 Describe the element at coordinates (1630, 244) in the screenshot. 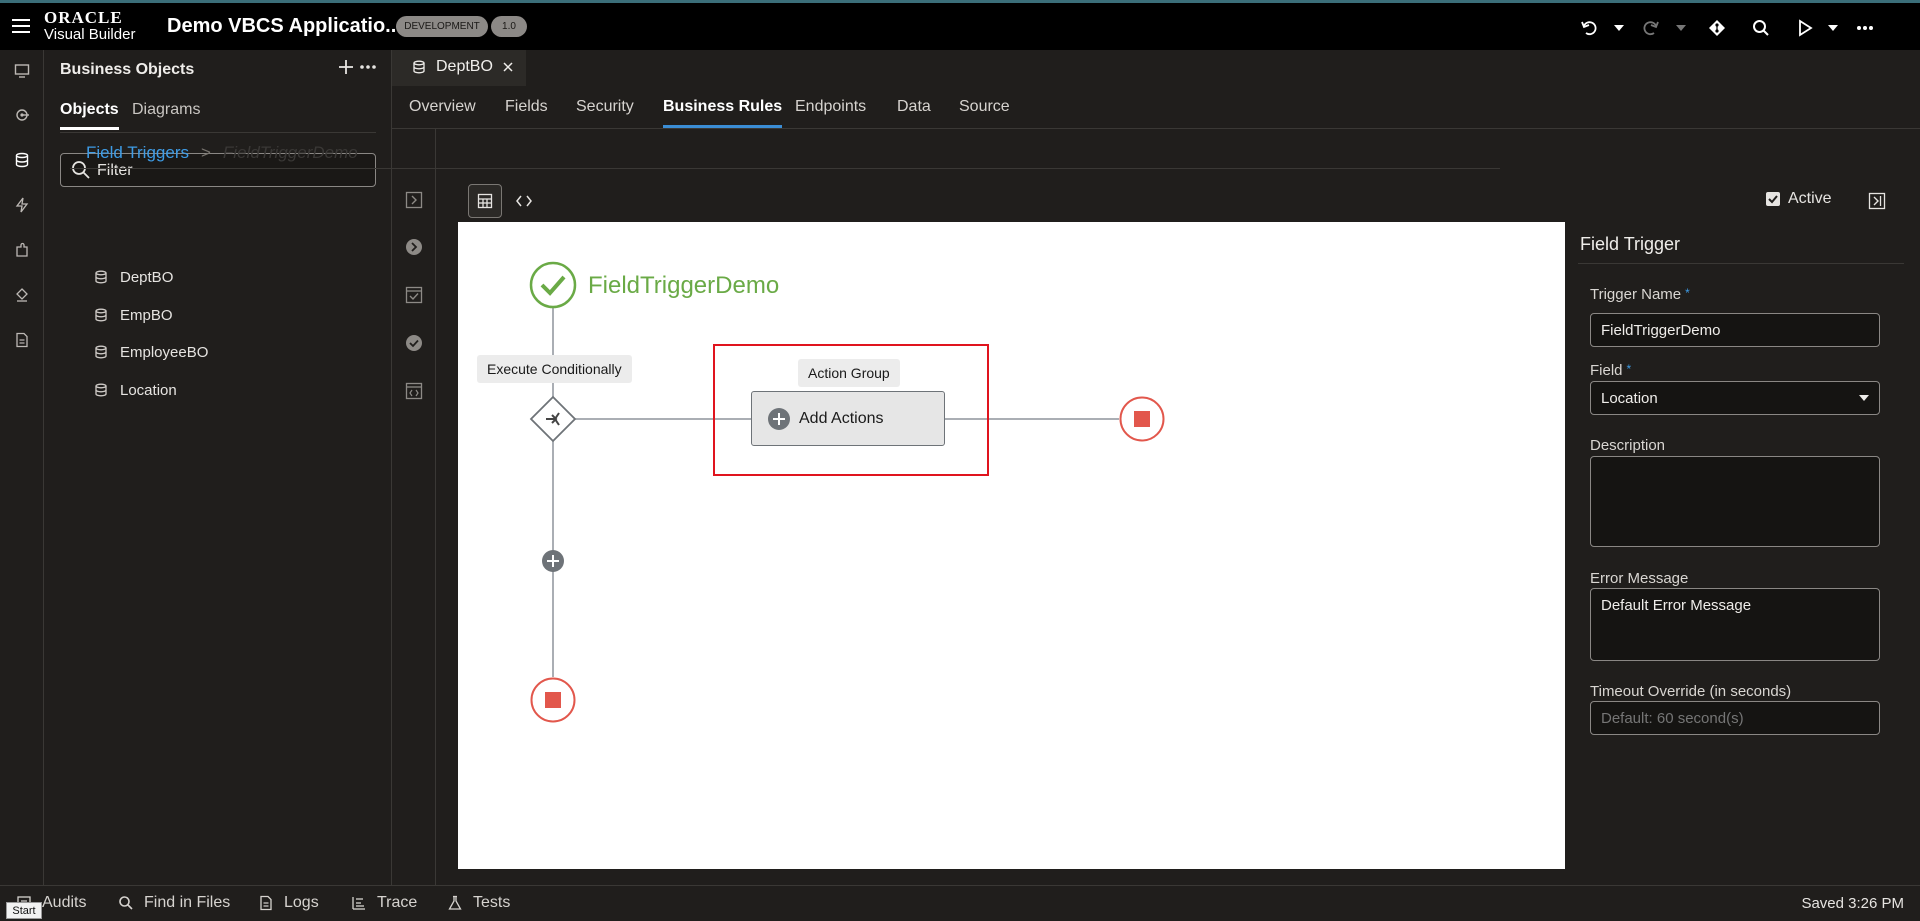

I see `properties-title: Field Trigger` at that location.